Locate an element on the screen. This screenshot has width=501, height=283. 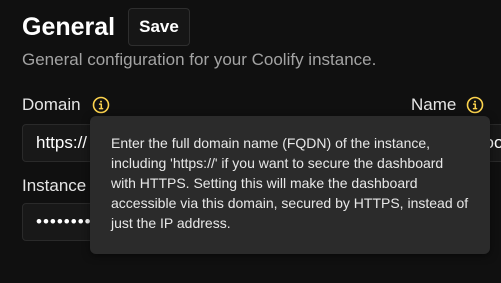
page-title: General is located at coordinates (69, 27).